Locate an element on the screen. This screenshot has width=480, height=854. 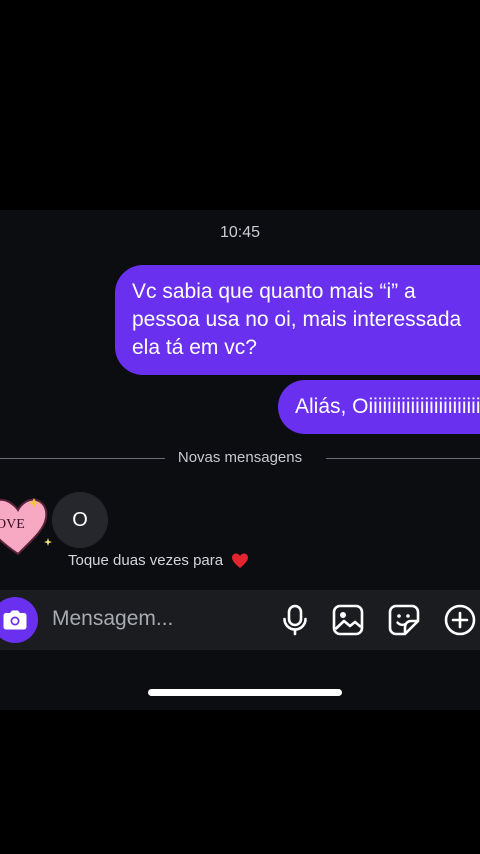
camera-icon is located at coordinates (15, 620).